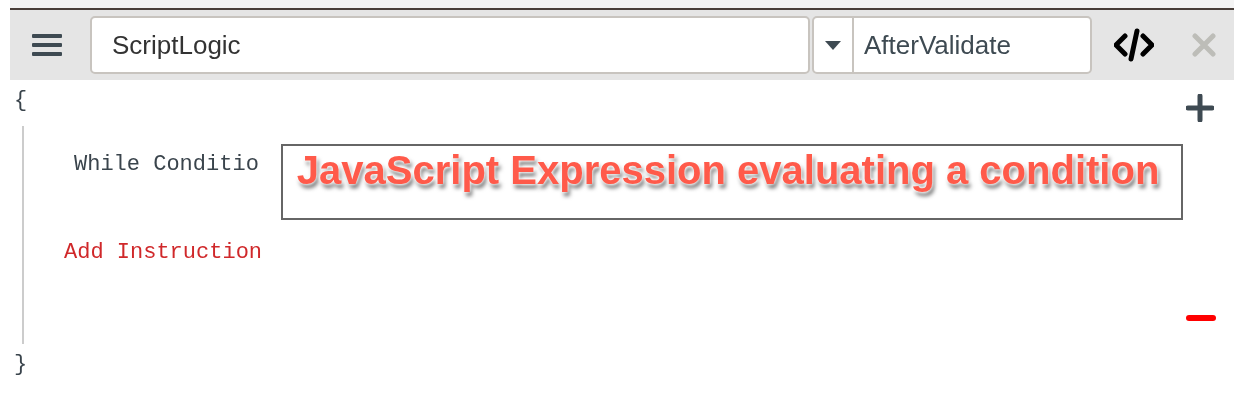  I want to click on name-field: ScriptLogic, so click(450, 45).